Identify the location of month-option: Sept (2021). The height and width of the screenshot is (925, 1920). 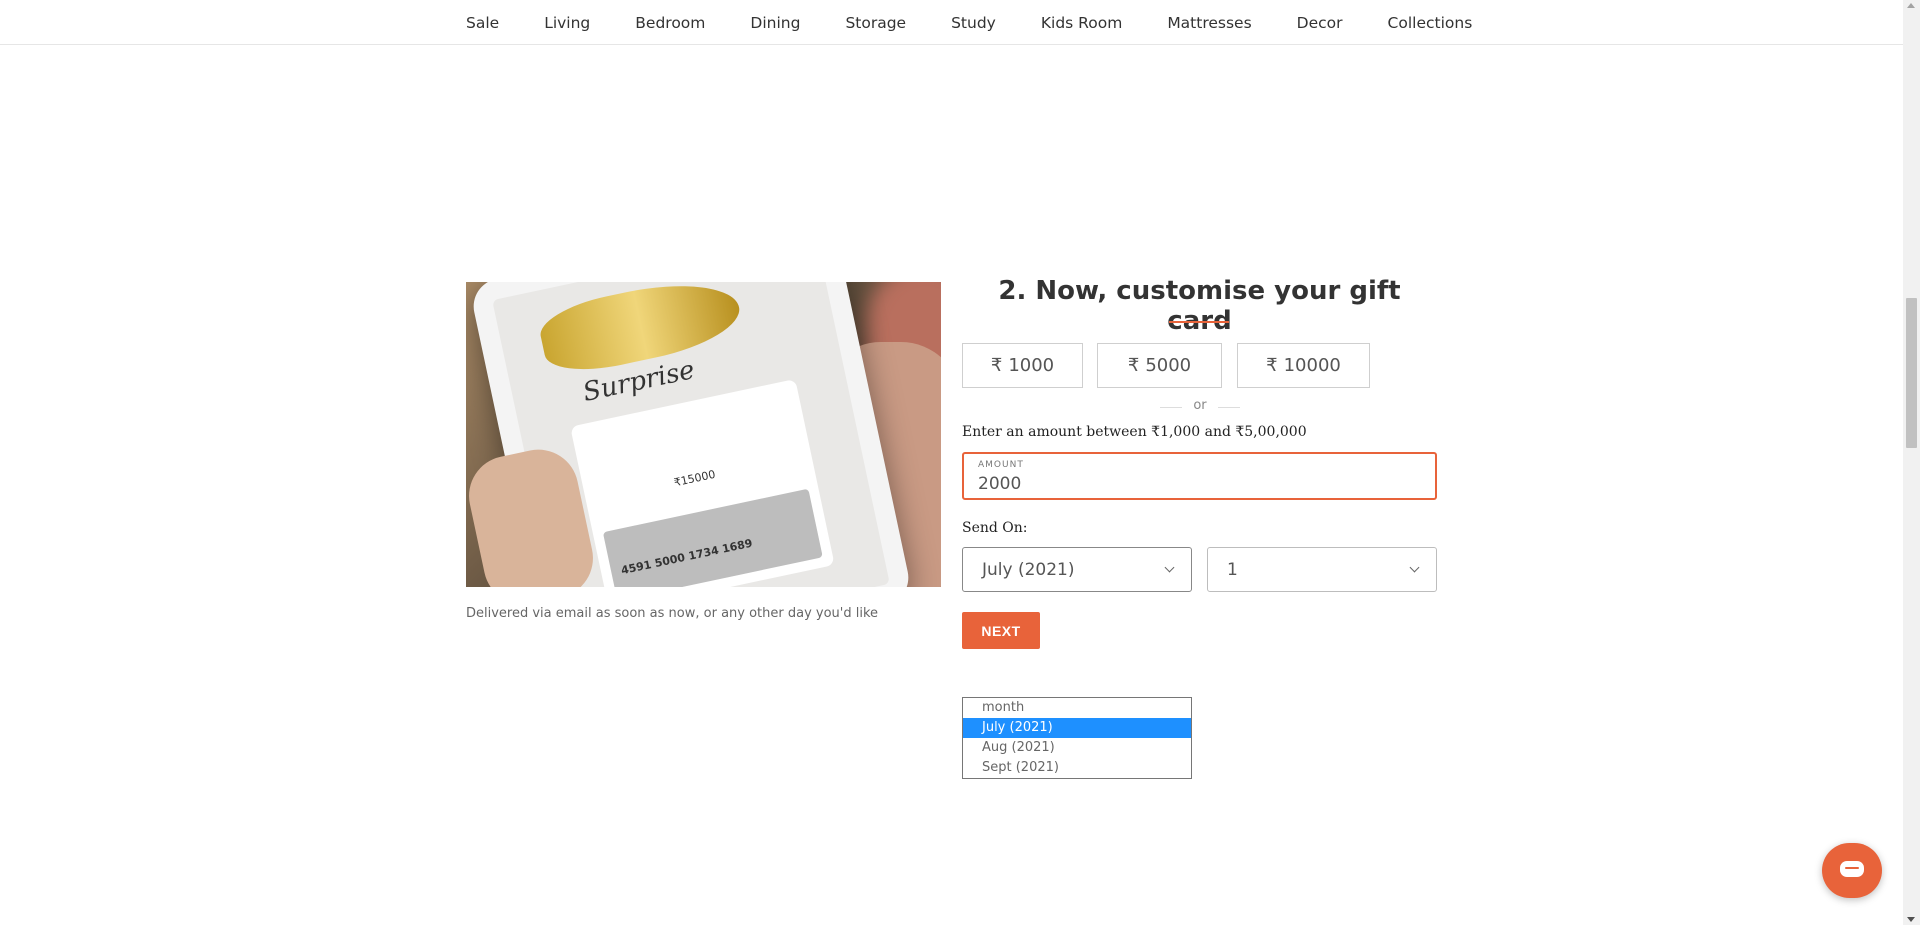
(1077, 768).